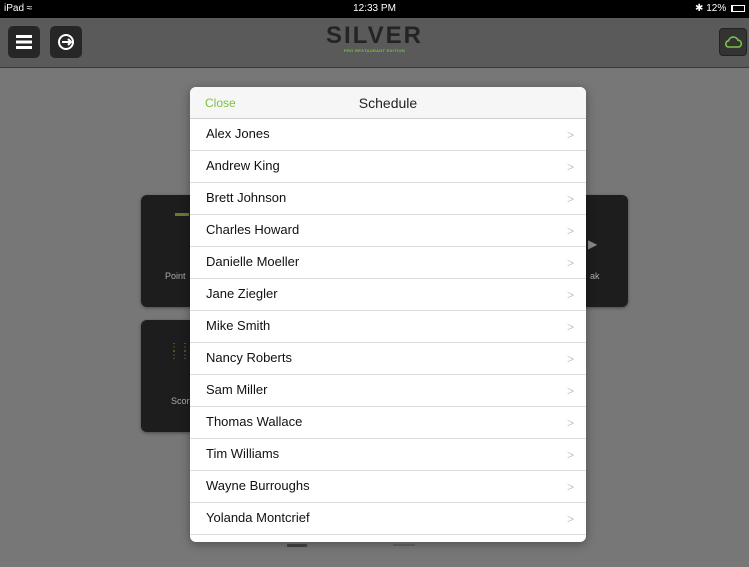 Image resolution: width=749 pixels, height=567 pixels. I want to click on tile-label: Point, so click(175, 276).